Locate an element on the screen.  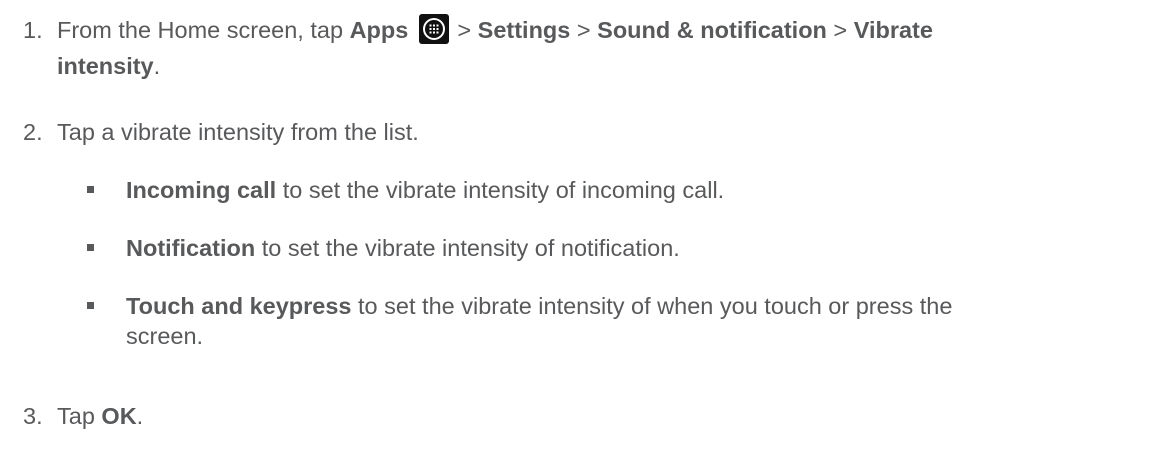
step-text-pre: From the Home screen, tap is located at coordinates (203, 30).